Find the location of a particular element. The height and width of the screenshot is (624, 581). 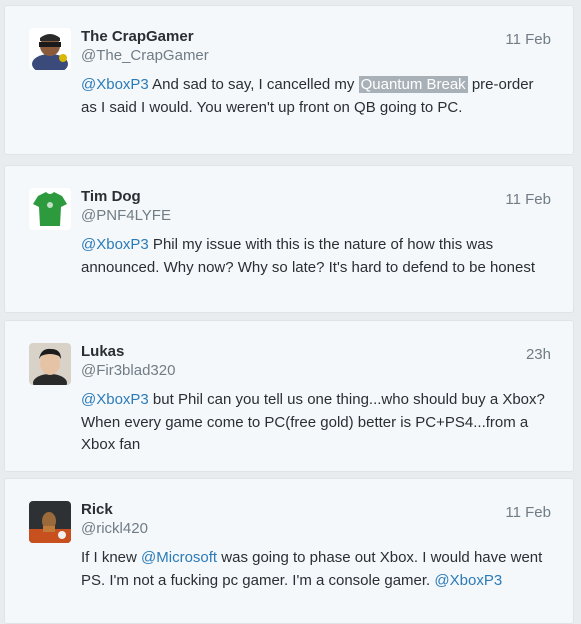

author-handle: @Fir3blad320 is located at coordinates (128, 370).